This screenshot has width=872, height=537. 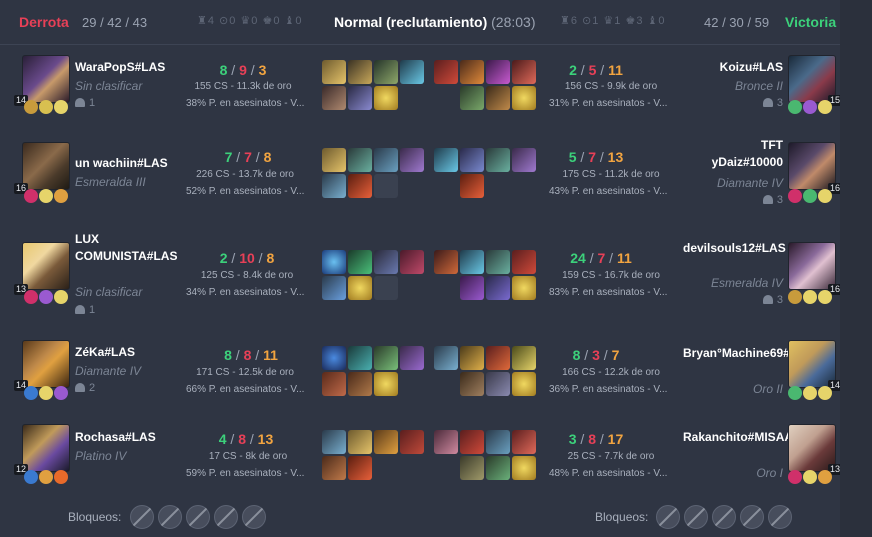 I want to click on player-cs-gold: 155 CS - 11.3k de oro, so click(x=243, y=86).